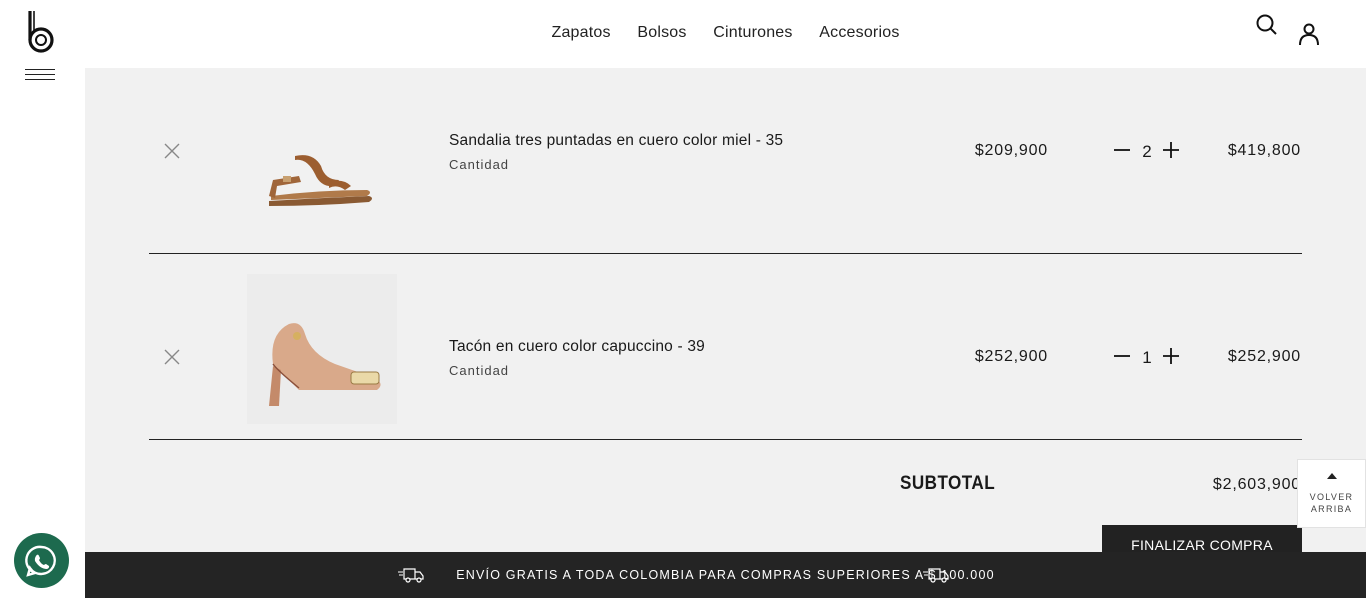 The width and height of the screenshot is (1366, 598). What do you see at coordinates (752, 32) in the screenshot?
I see `nav-item-cinturones: Cinturones` at bounding box center [752, 32].